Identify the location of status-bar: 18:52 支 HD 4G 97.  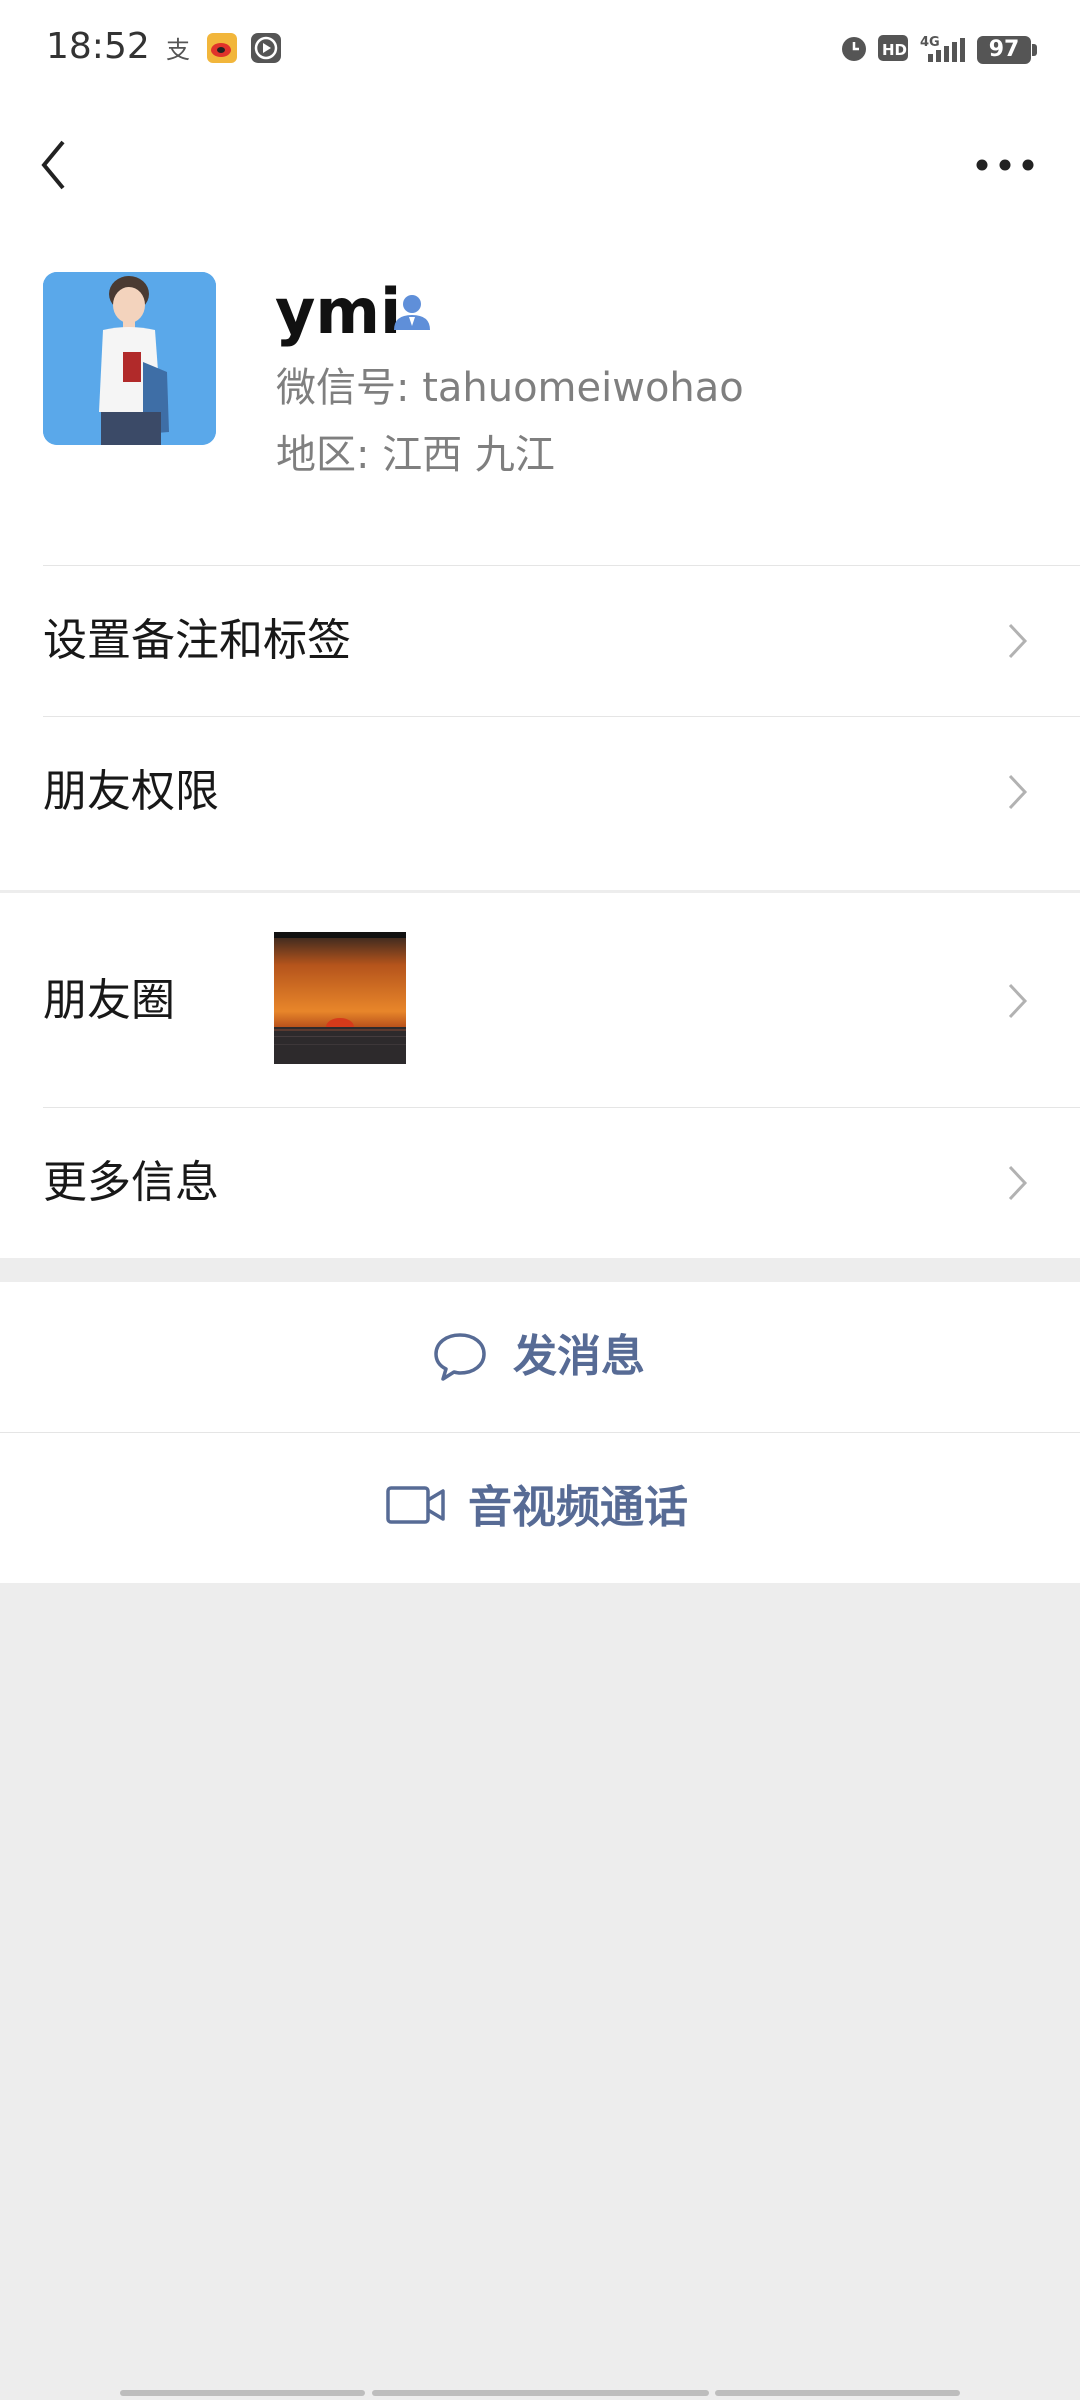
(540, 50).